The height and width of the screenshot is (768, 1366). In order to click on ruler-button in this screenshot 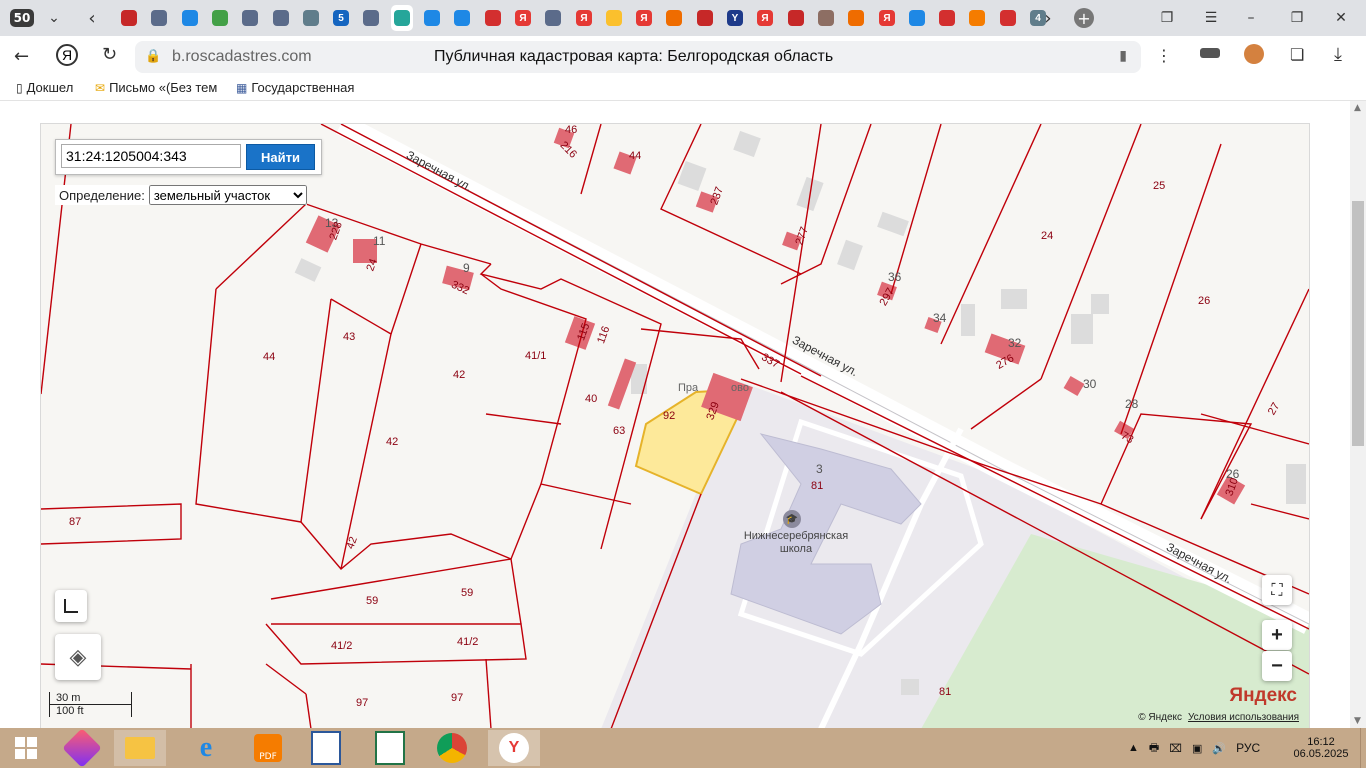, I will do `click(71, 606)`.